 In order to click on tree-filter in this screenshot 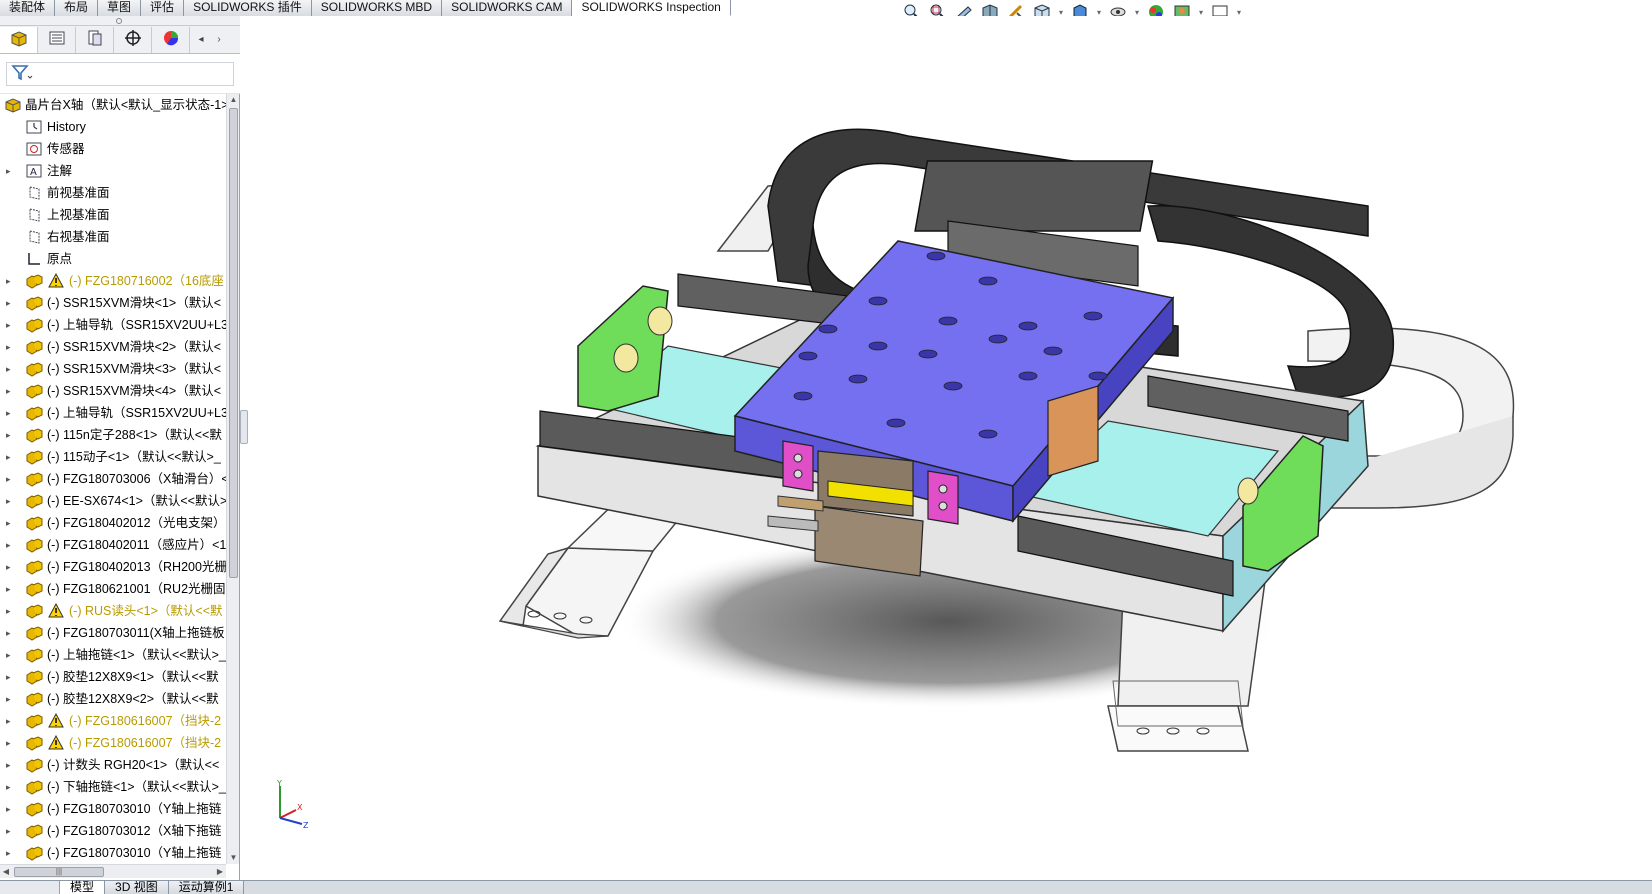, I will do `click(120, 74)`.